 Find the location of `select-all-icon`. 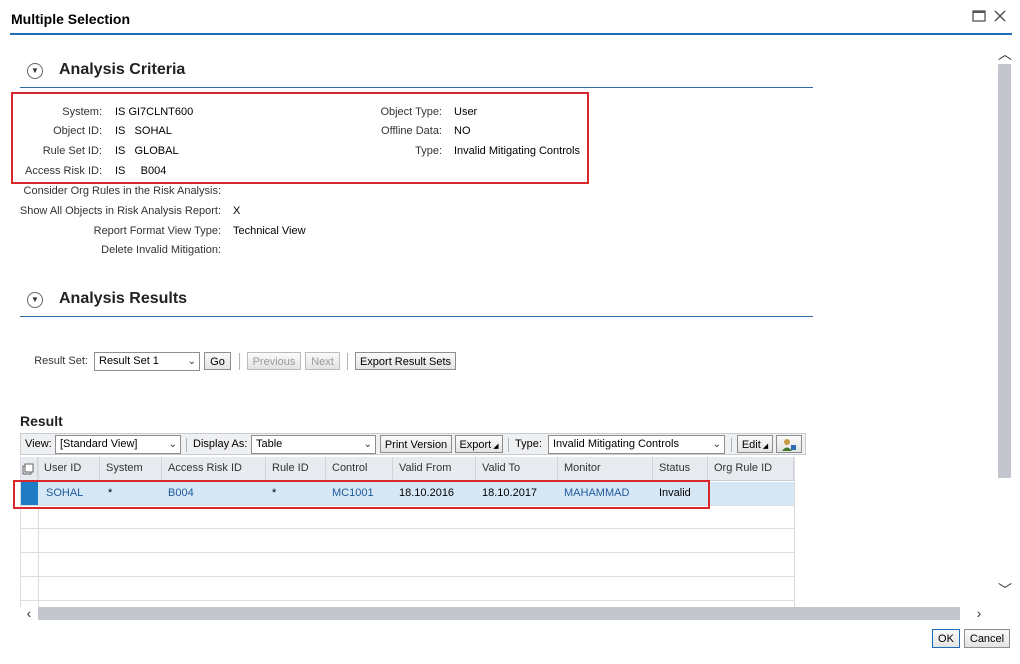

select-all-icon is located at coordinates (29, 468).